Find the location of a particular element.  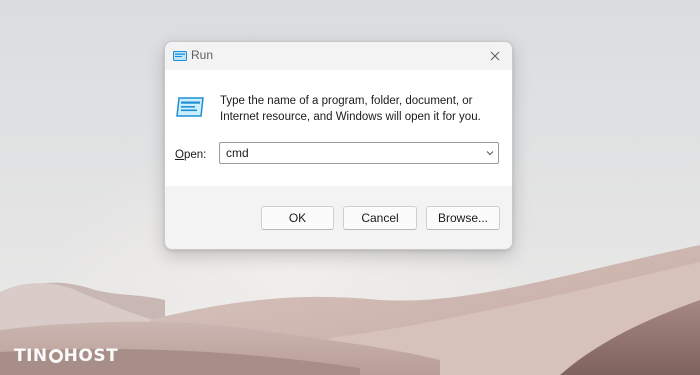

chevron-down-icon is located at coordinates (490, 153).